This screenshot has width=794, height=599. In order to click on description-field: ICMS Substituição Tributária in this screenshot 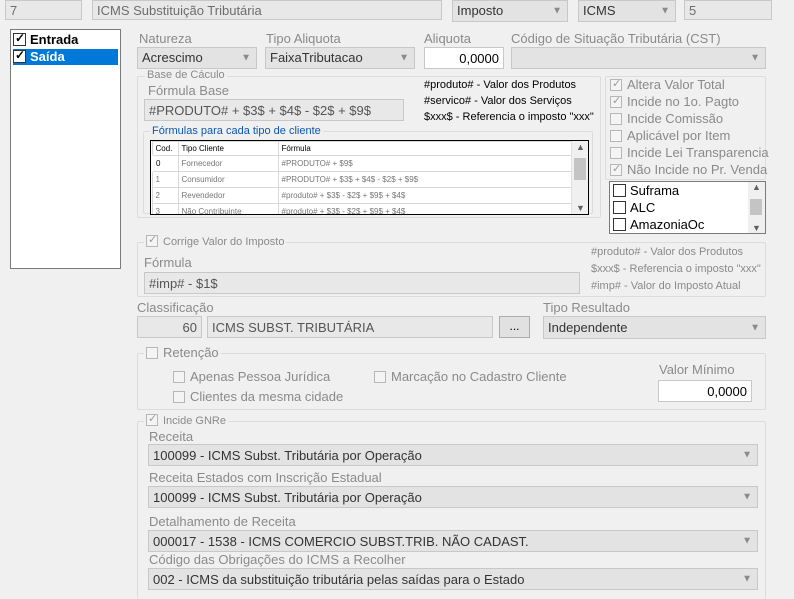, I will do `click(267, 10)`.